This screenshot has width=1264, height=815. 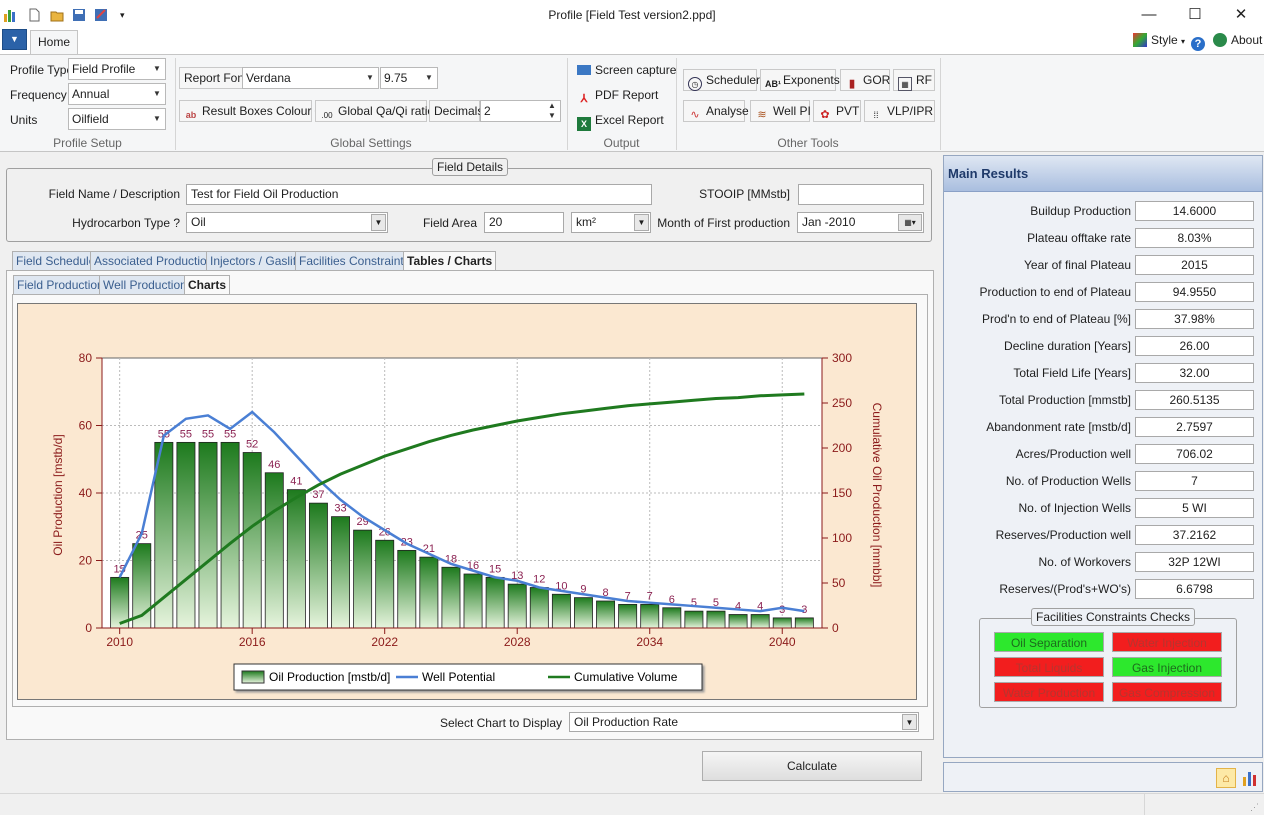 I want to click on screen-capture-button: Screen capture, so click(x=626, y=70).